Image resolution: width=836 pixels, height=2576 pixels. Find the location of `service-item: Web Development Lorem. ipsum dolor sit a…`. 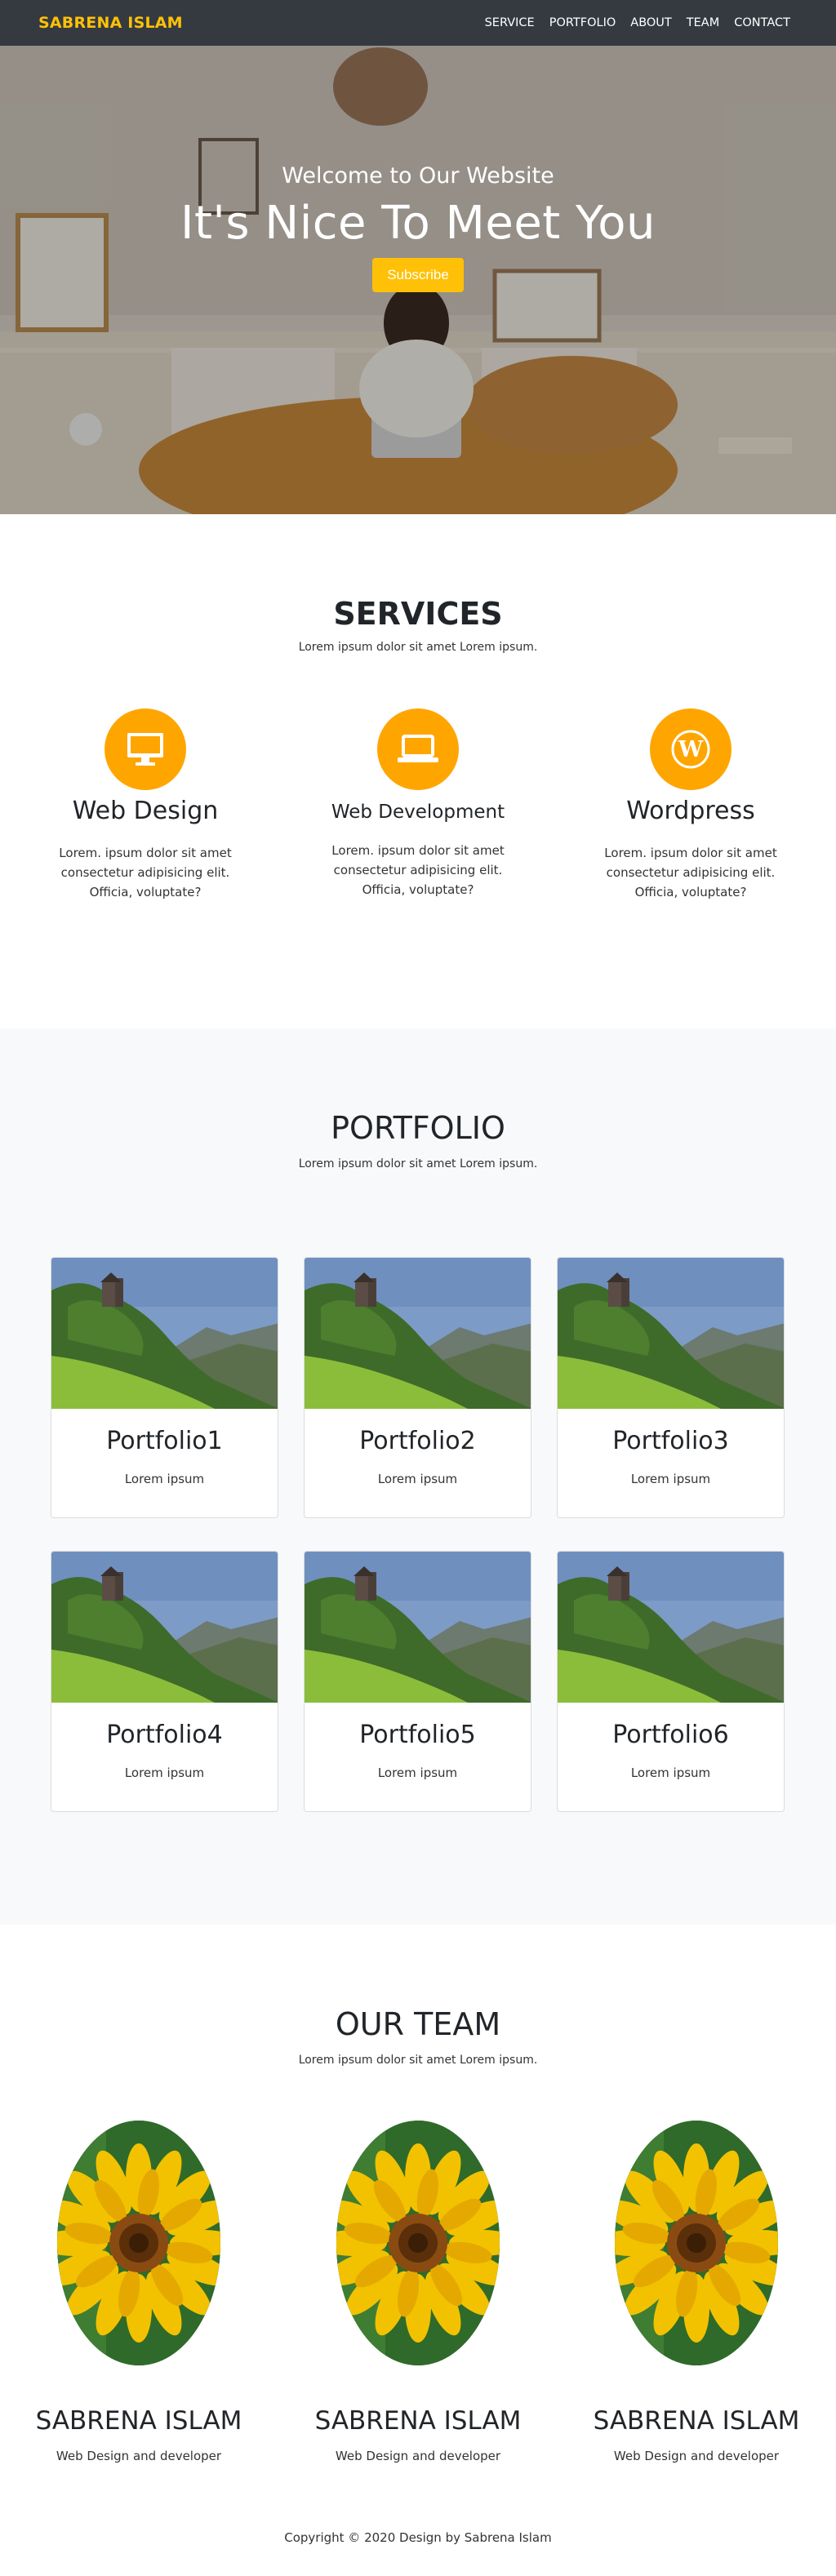

service-item: Web Development Lorem. ipsum dolor sit a… is located at coordinates (418, 805).